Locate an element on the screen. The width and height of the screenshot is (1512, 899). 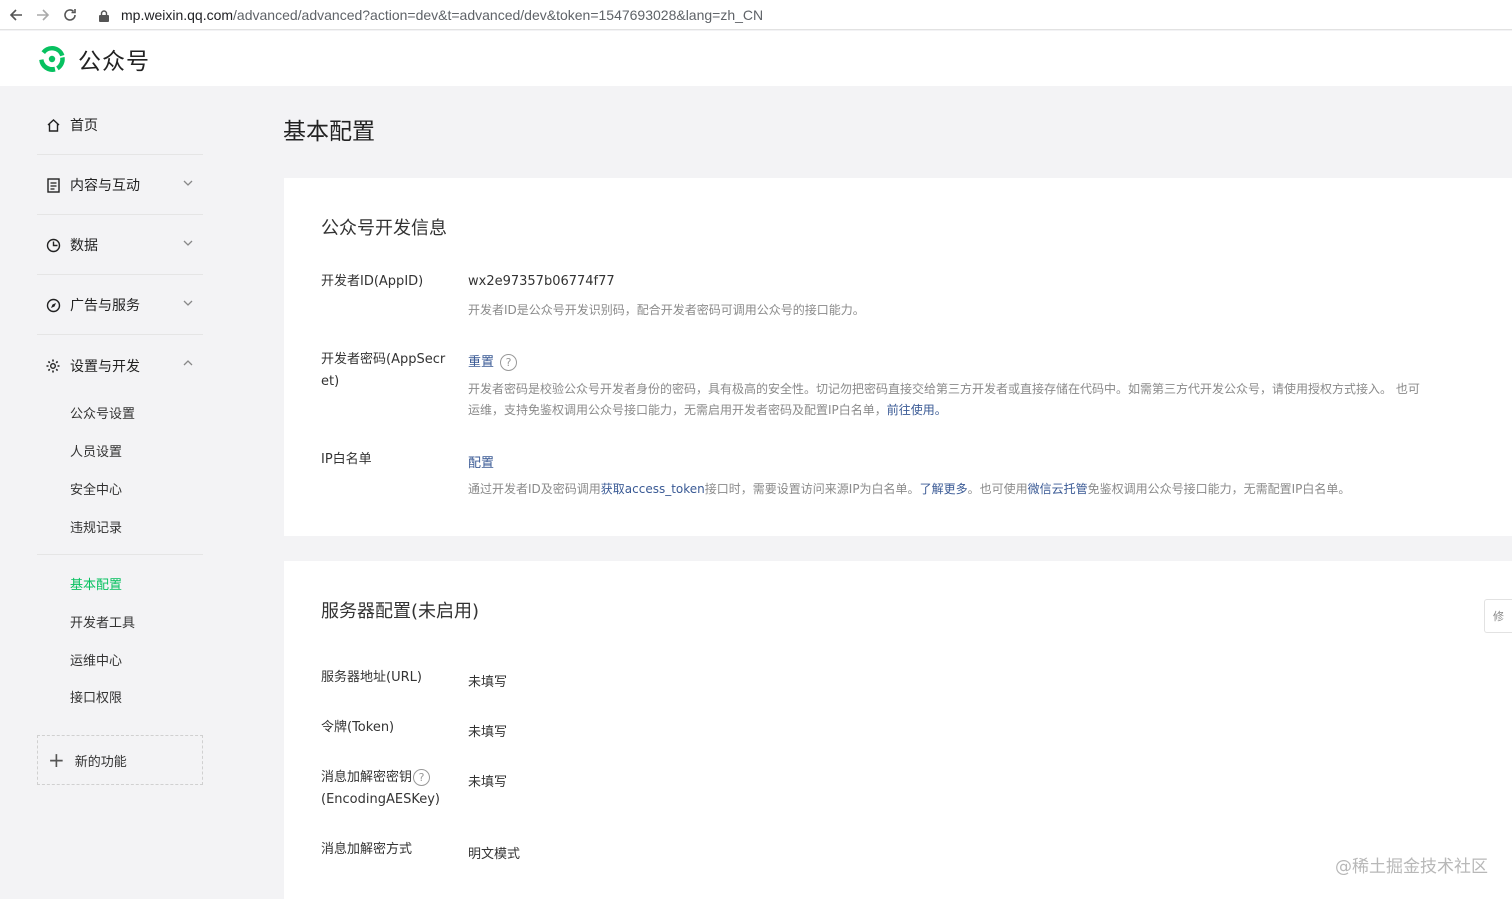
ip-desc-text-2: 接口时，需要设置访问来源IP为白名单。 is located at coordinates (812, 489).